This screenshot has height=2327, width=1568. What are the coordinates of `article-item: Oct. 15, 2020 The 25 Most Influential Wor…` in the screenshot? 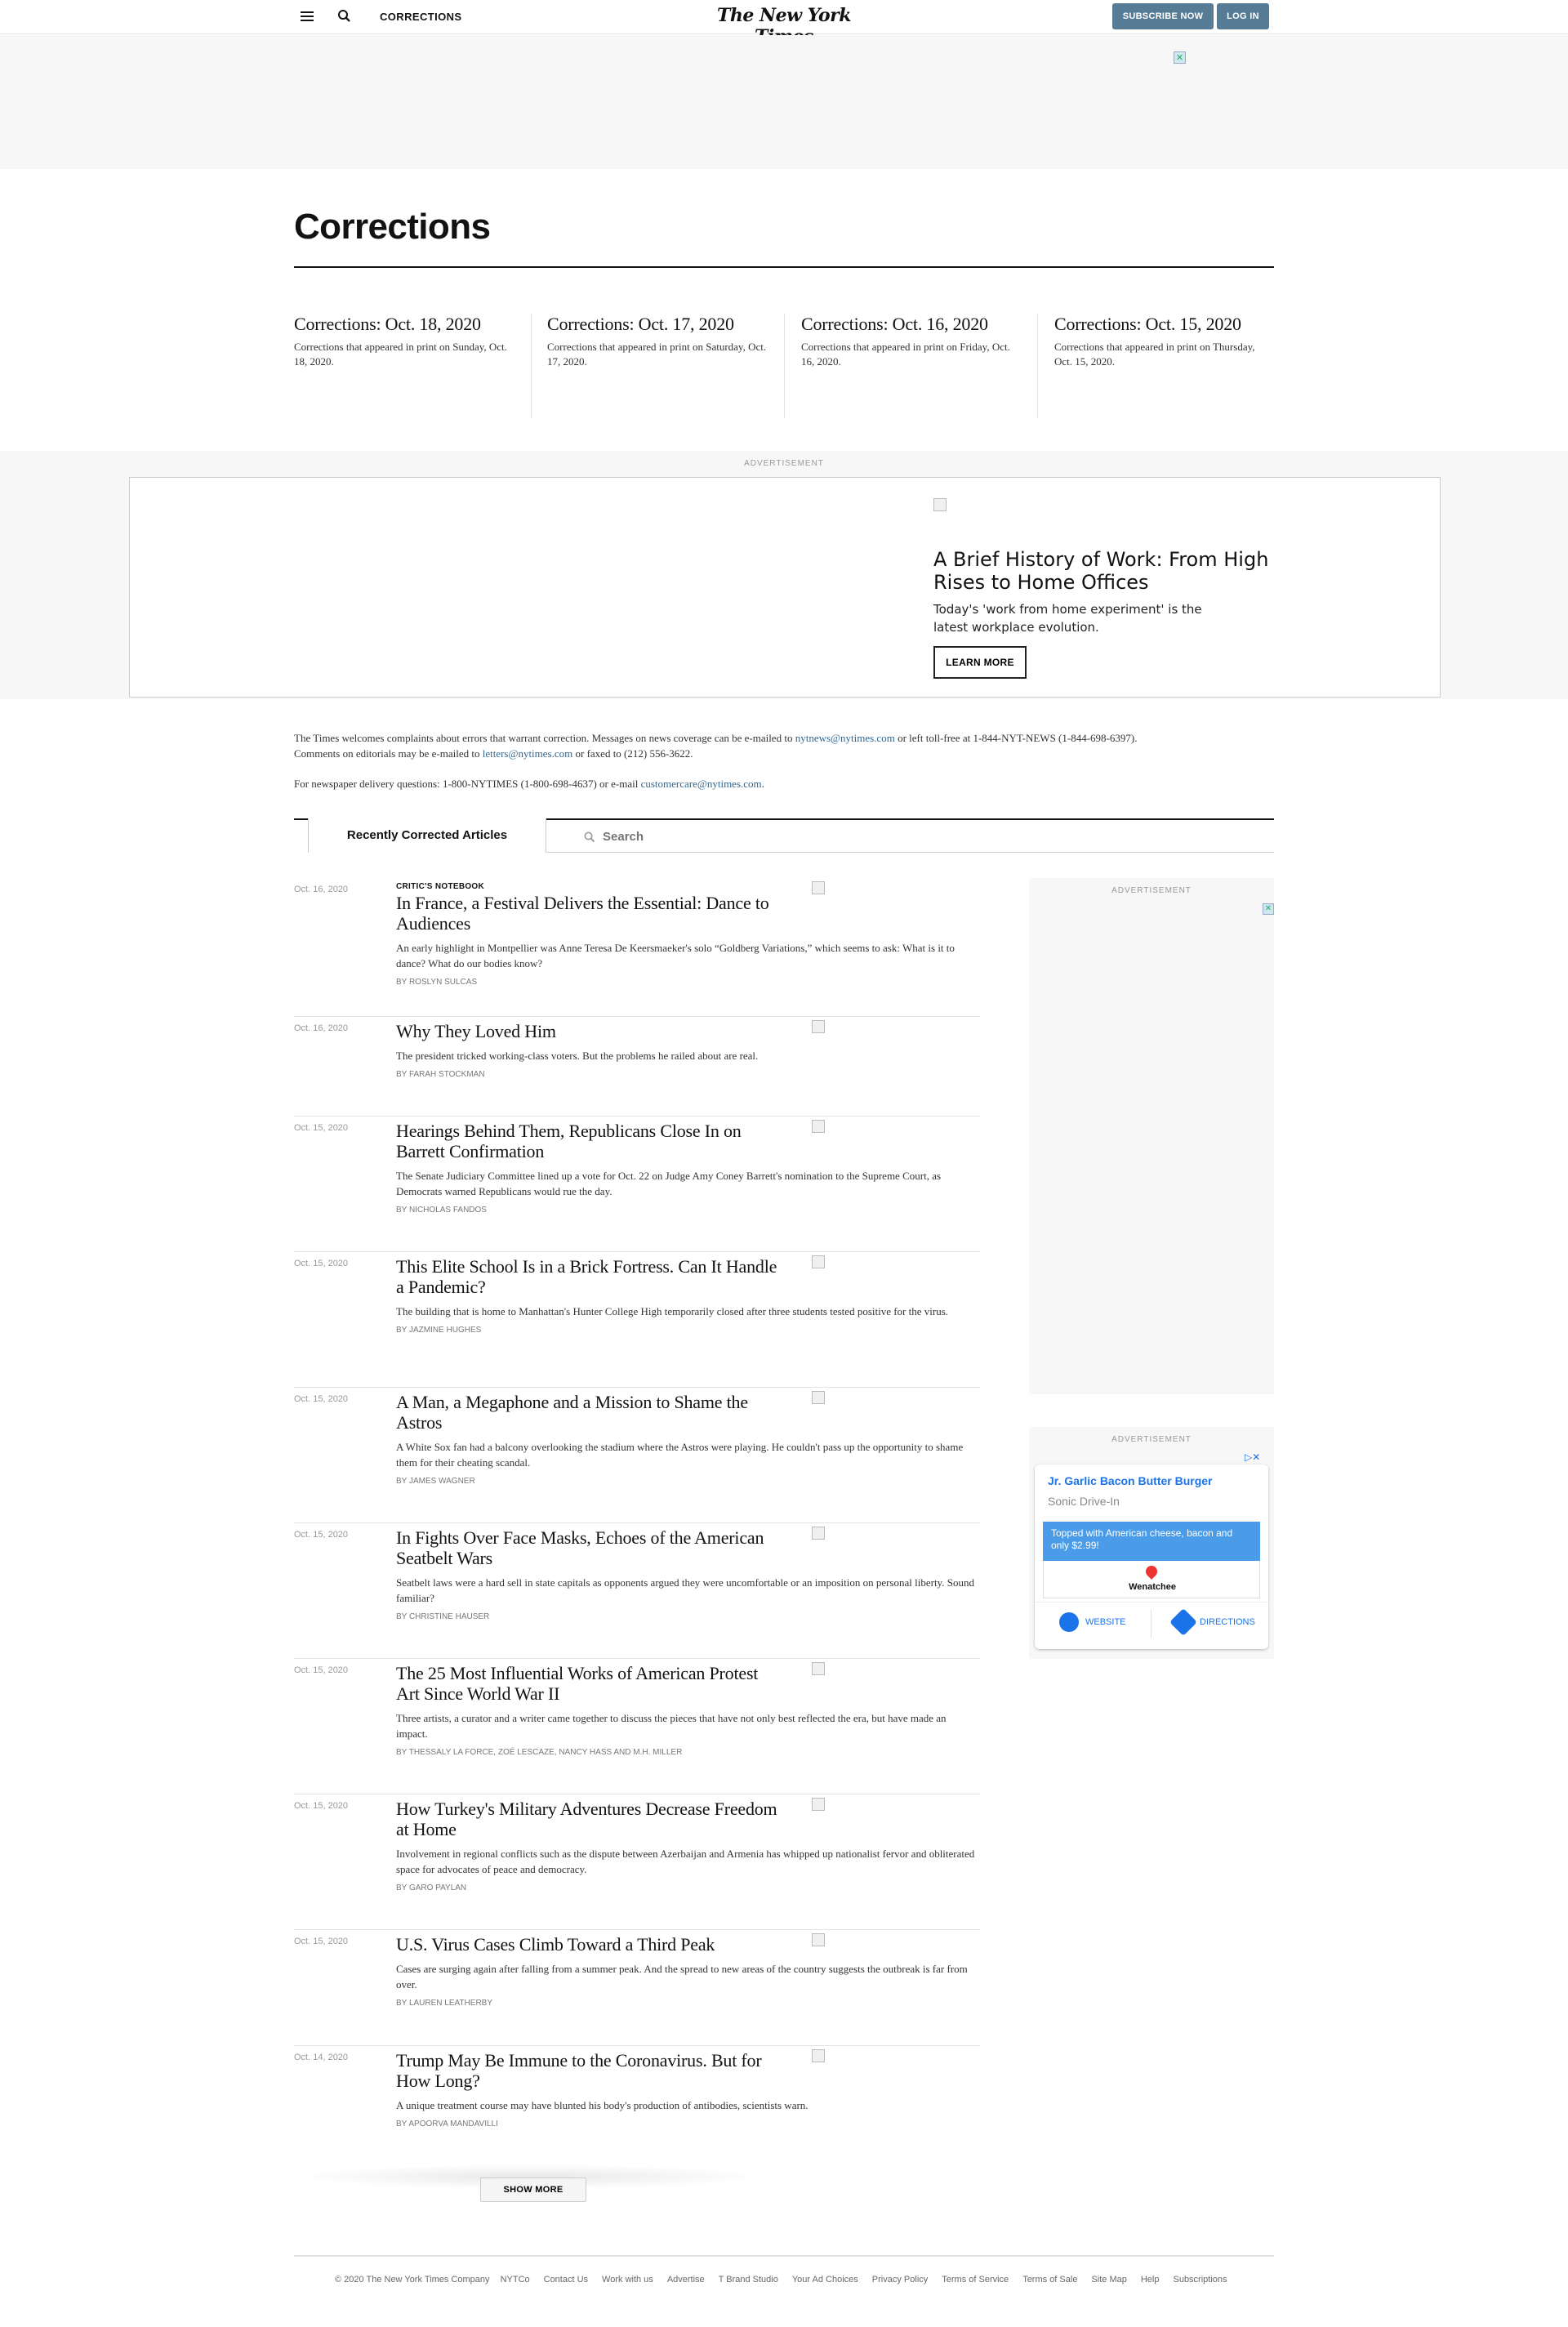 It's located at (637, 1726).